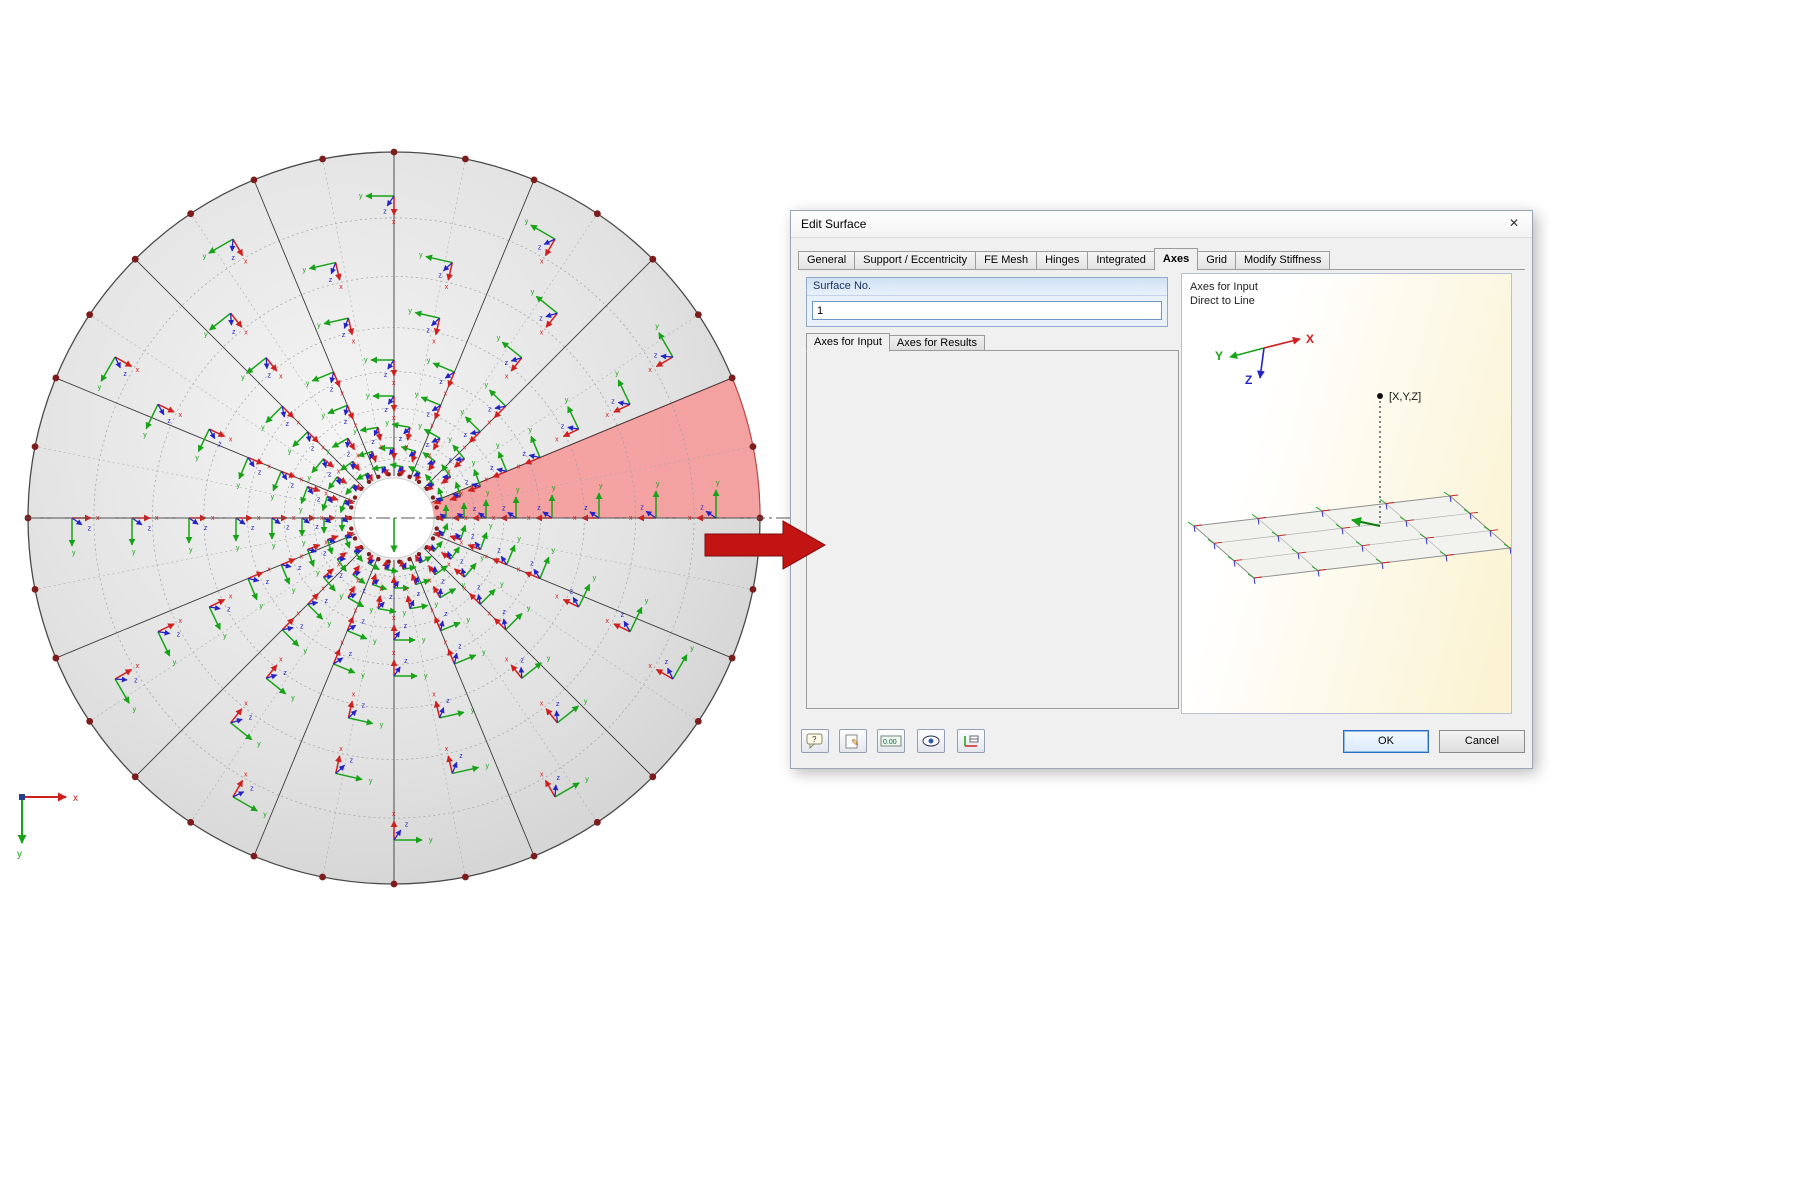 The image size is (1809, 1202). I want to click on tab-fe-mesh: FE Mesh, so click(1006, 260).